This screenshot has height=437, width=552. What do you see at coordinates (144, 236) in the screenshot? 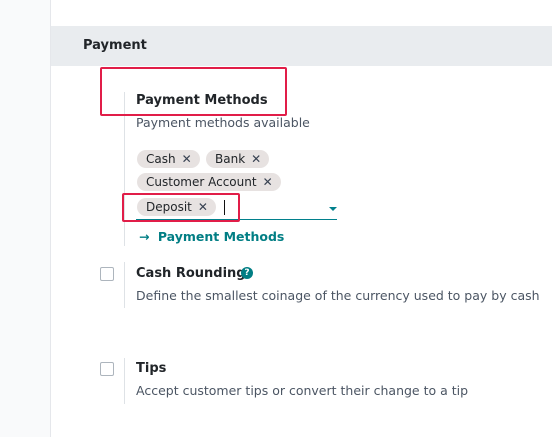
I see `arrow-right-icon: →` at bounding box center [144, 236].